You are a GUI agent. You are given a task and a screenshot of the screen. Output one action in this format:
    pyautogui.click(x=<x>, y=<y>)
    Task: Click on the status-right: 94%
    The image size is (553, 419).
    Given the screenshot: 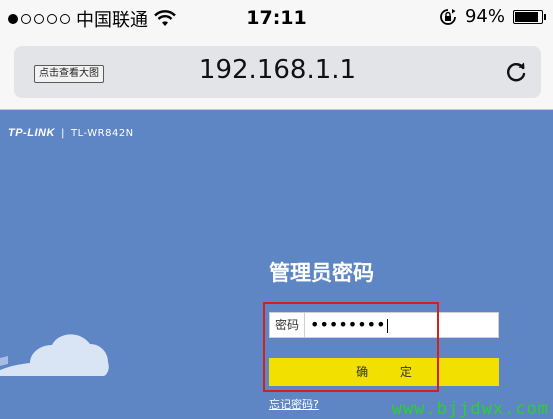 What is the action you would take?
    pyautogui.click(x=492, y=16)
    